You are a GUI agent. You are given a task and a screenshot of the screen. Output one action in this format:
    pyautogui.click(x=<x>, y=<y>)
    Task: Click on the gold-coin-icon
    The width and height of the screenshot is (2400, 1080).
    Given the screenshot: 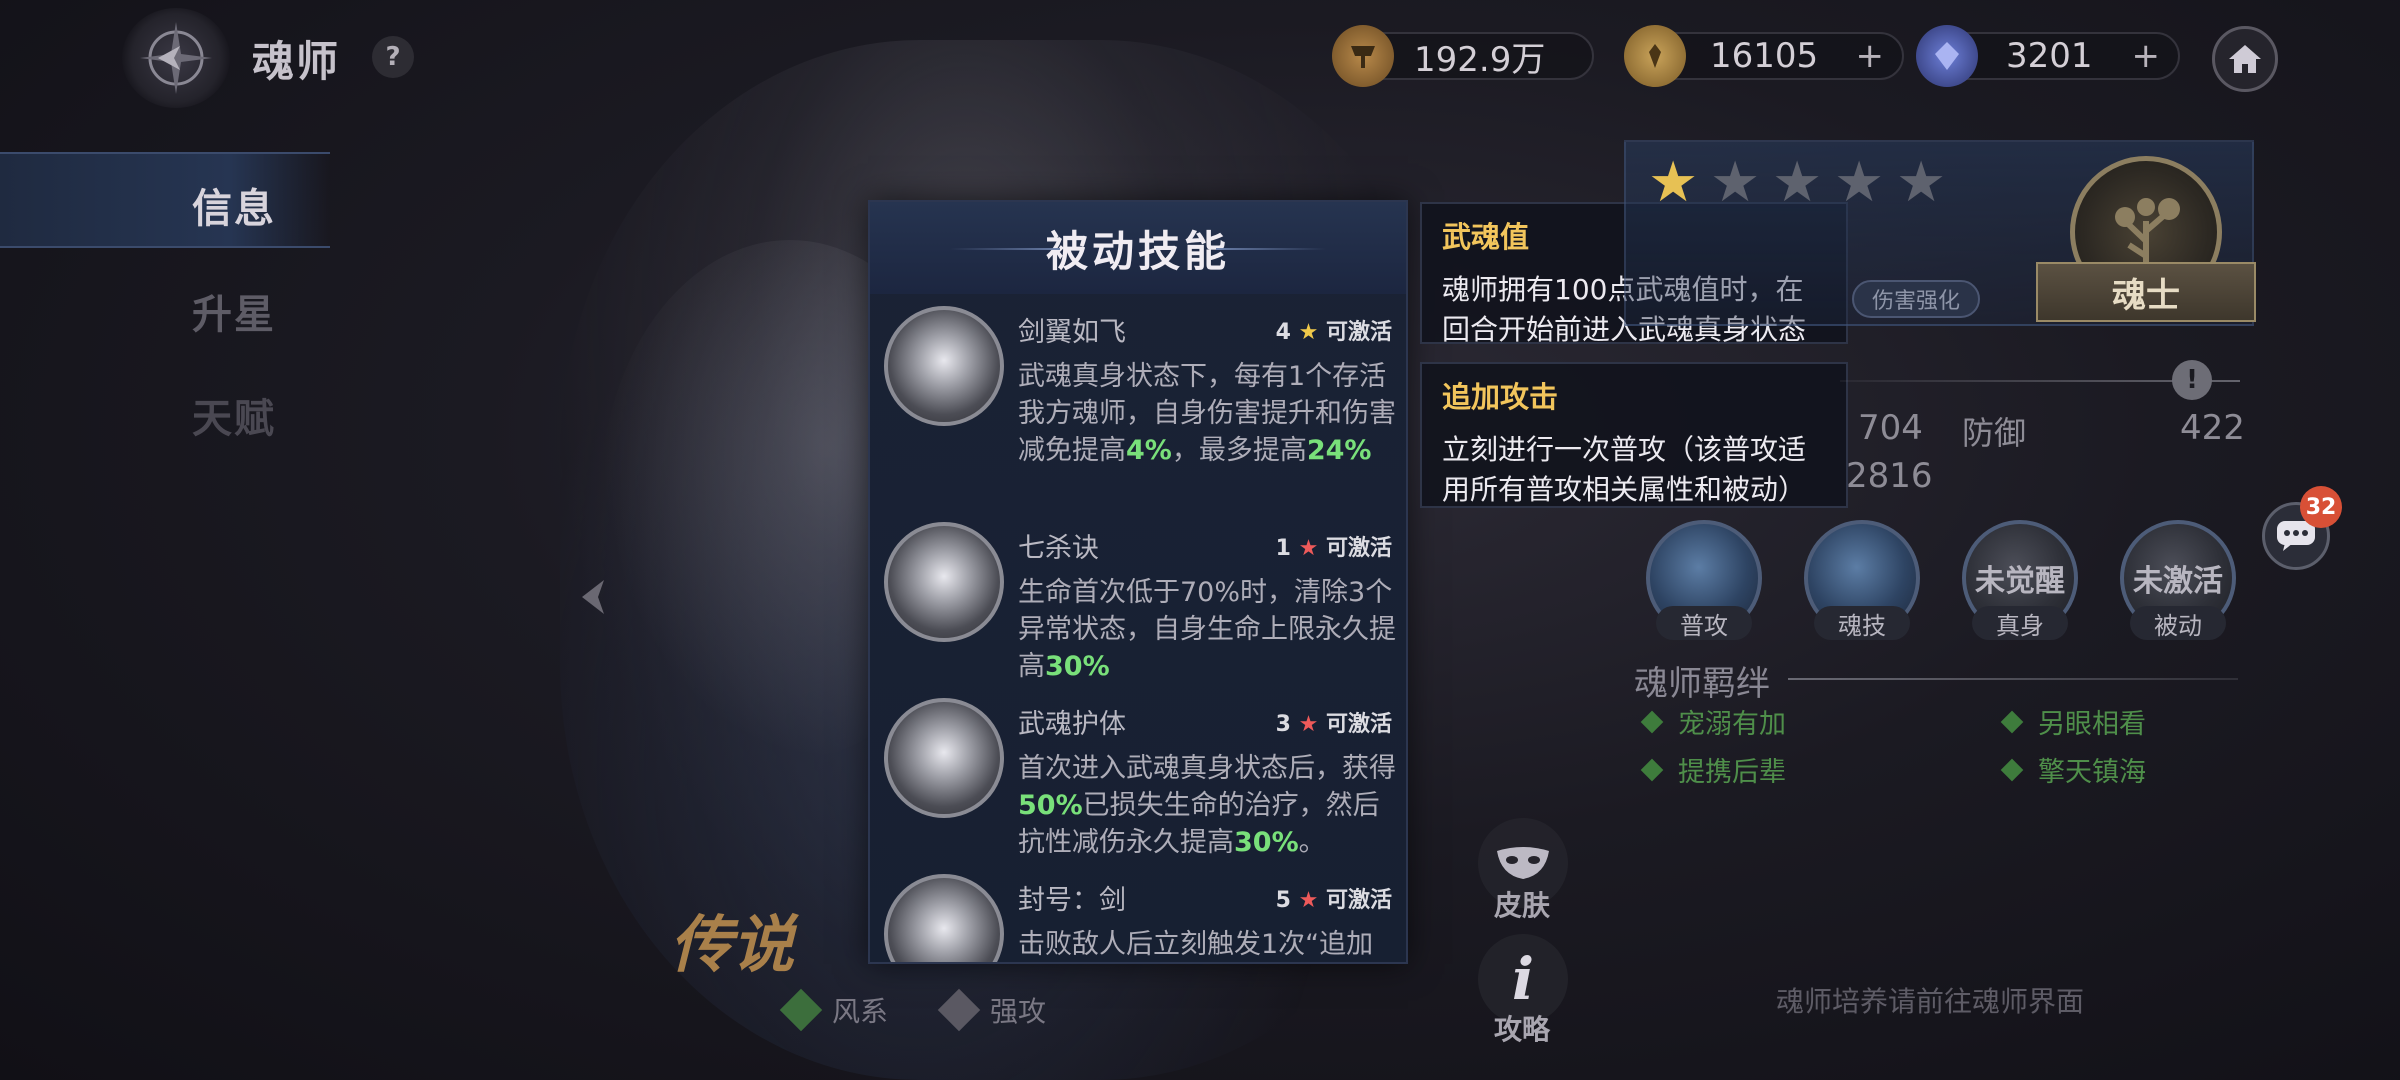 What is the action you would take?
    pyautogui.click(x=1655, y=56)
    